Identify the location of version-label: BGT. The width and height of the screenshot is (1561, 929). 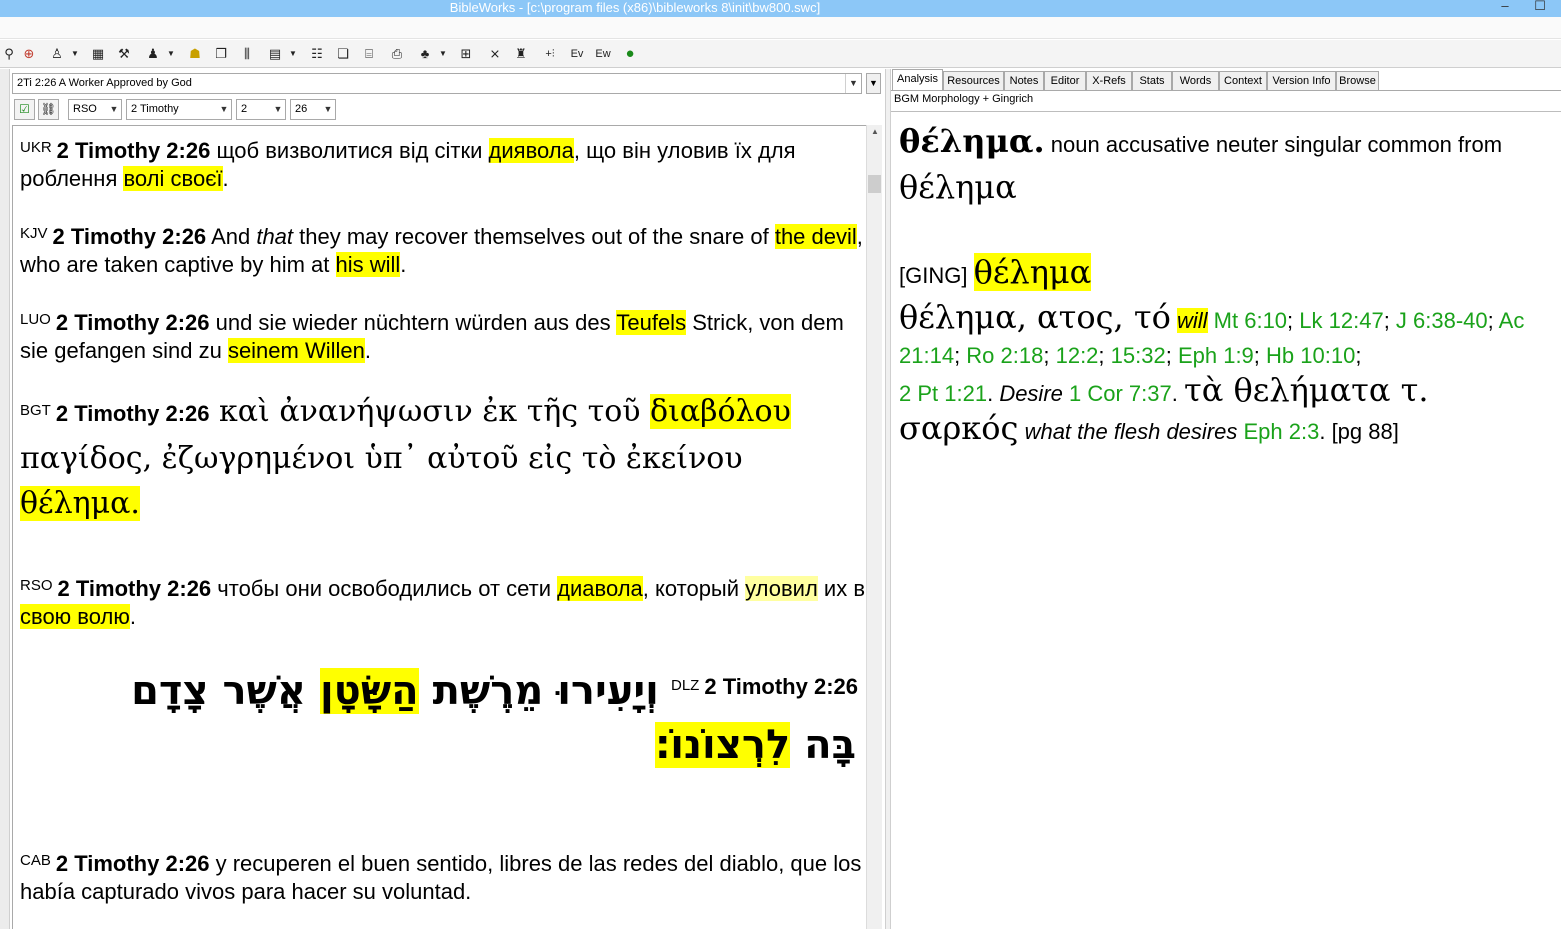
(35, 410).